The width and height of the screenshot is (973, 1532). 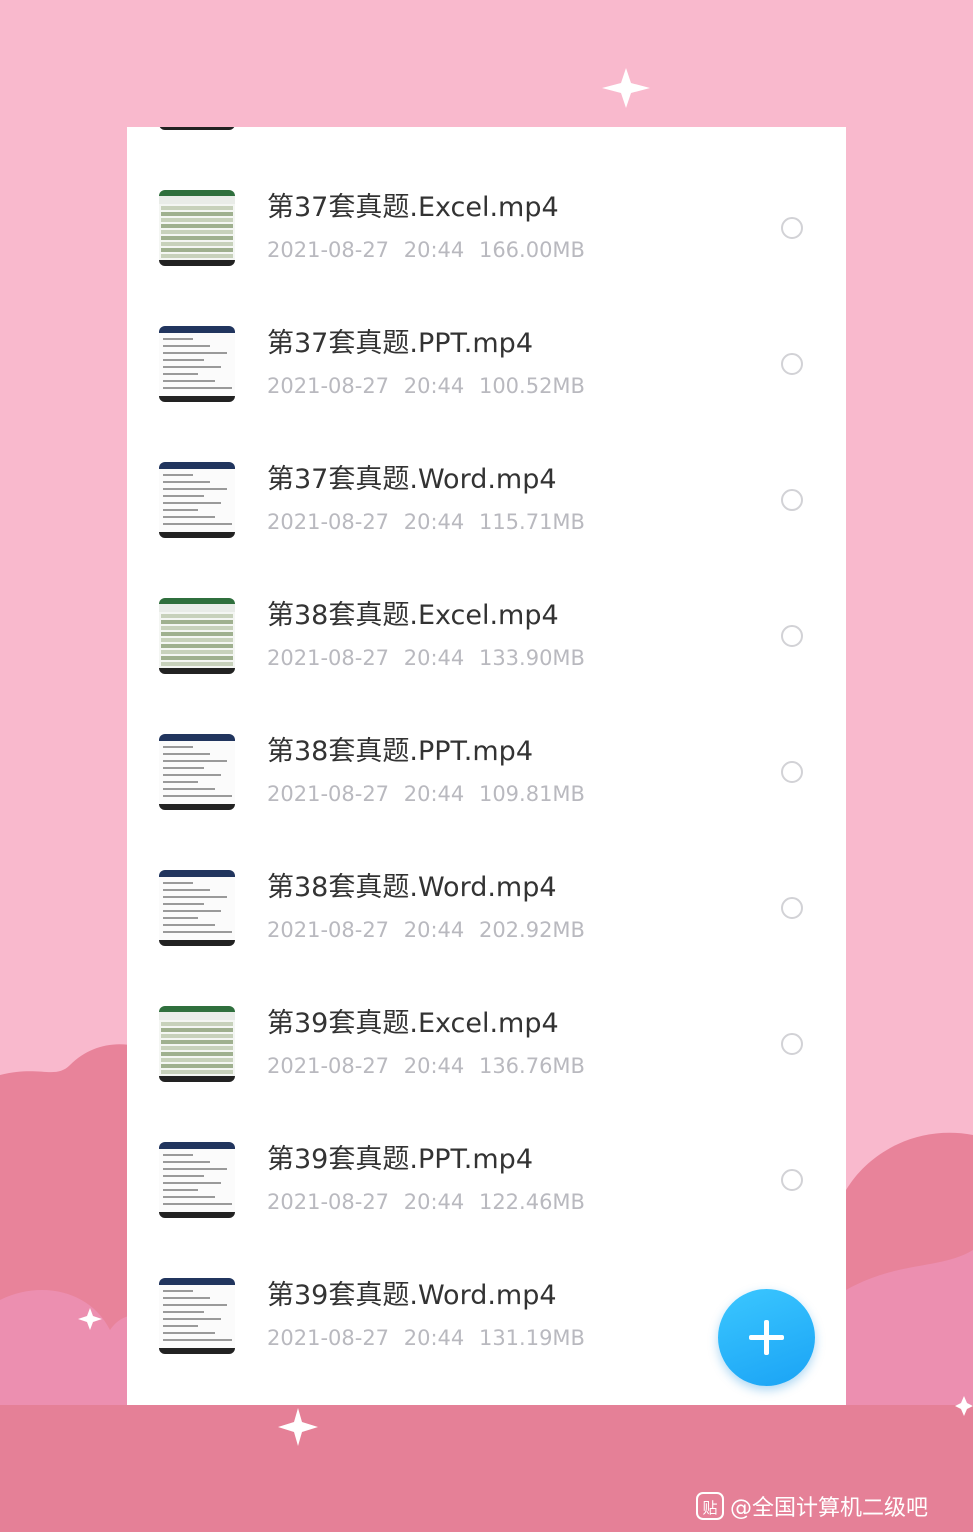 What do you see at coordinates (400, 751) in the screenshot?
I see `file-name: 第38套真题.PPT.mp4` at bounding box center [400, 751].